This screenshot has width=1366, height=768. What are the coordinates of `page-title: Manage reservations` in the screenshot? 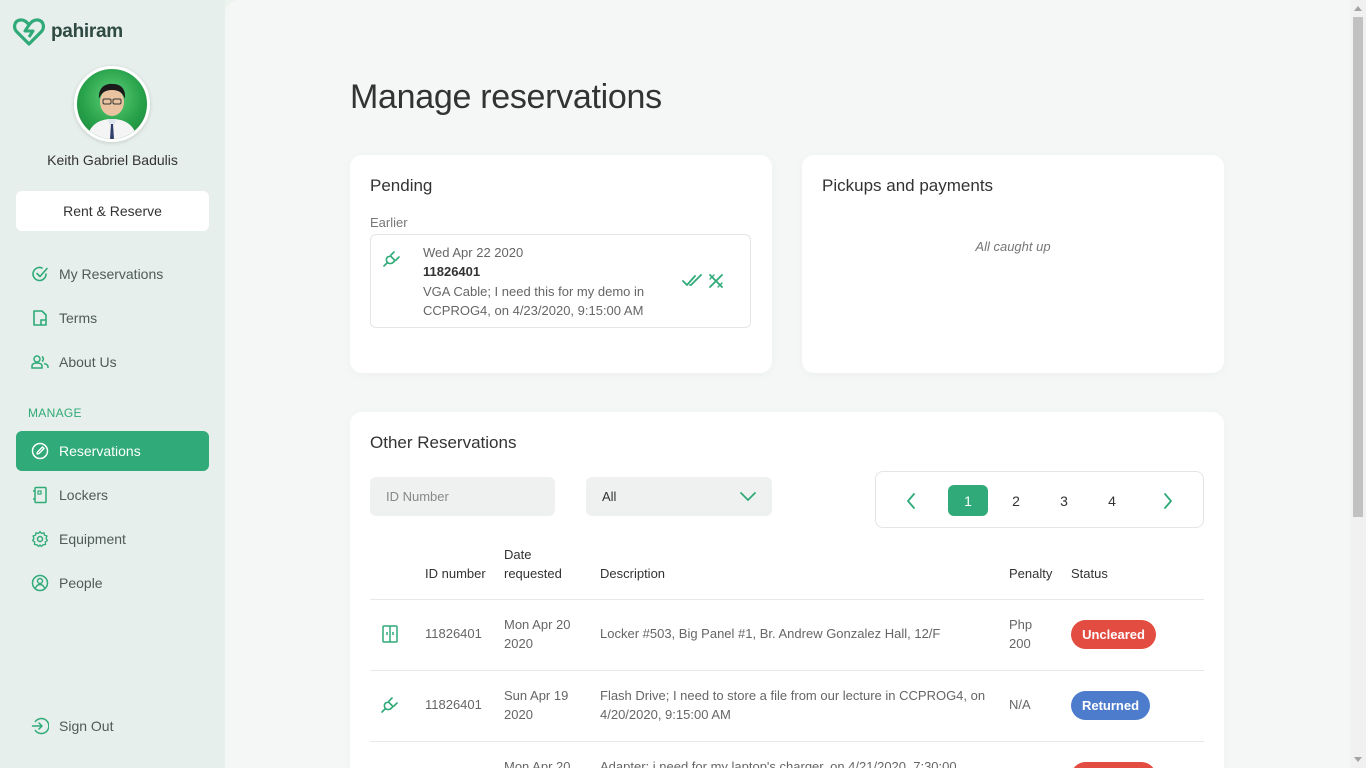 It's located at (506, 97).